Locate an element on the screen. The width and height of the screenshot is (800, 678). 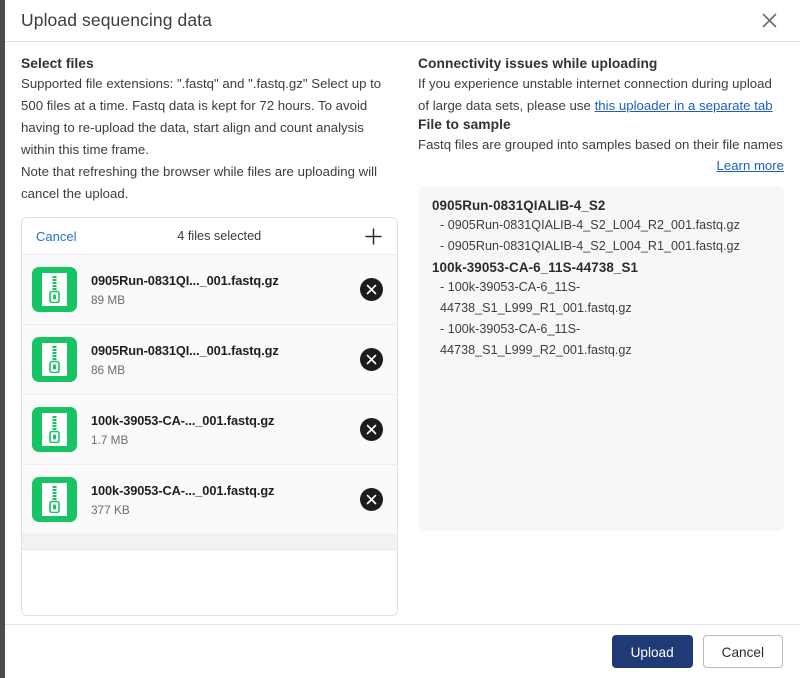
files-selected-count: 4 files selected is located at coordinates (219, 236).